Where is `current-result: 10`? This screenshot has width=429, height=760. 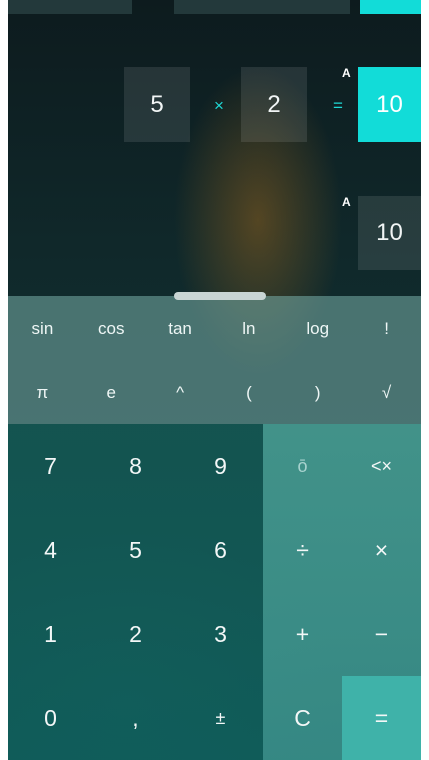
current-result: 10 is located at coordinates (389, 233).